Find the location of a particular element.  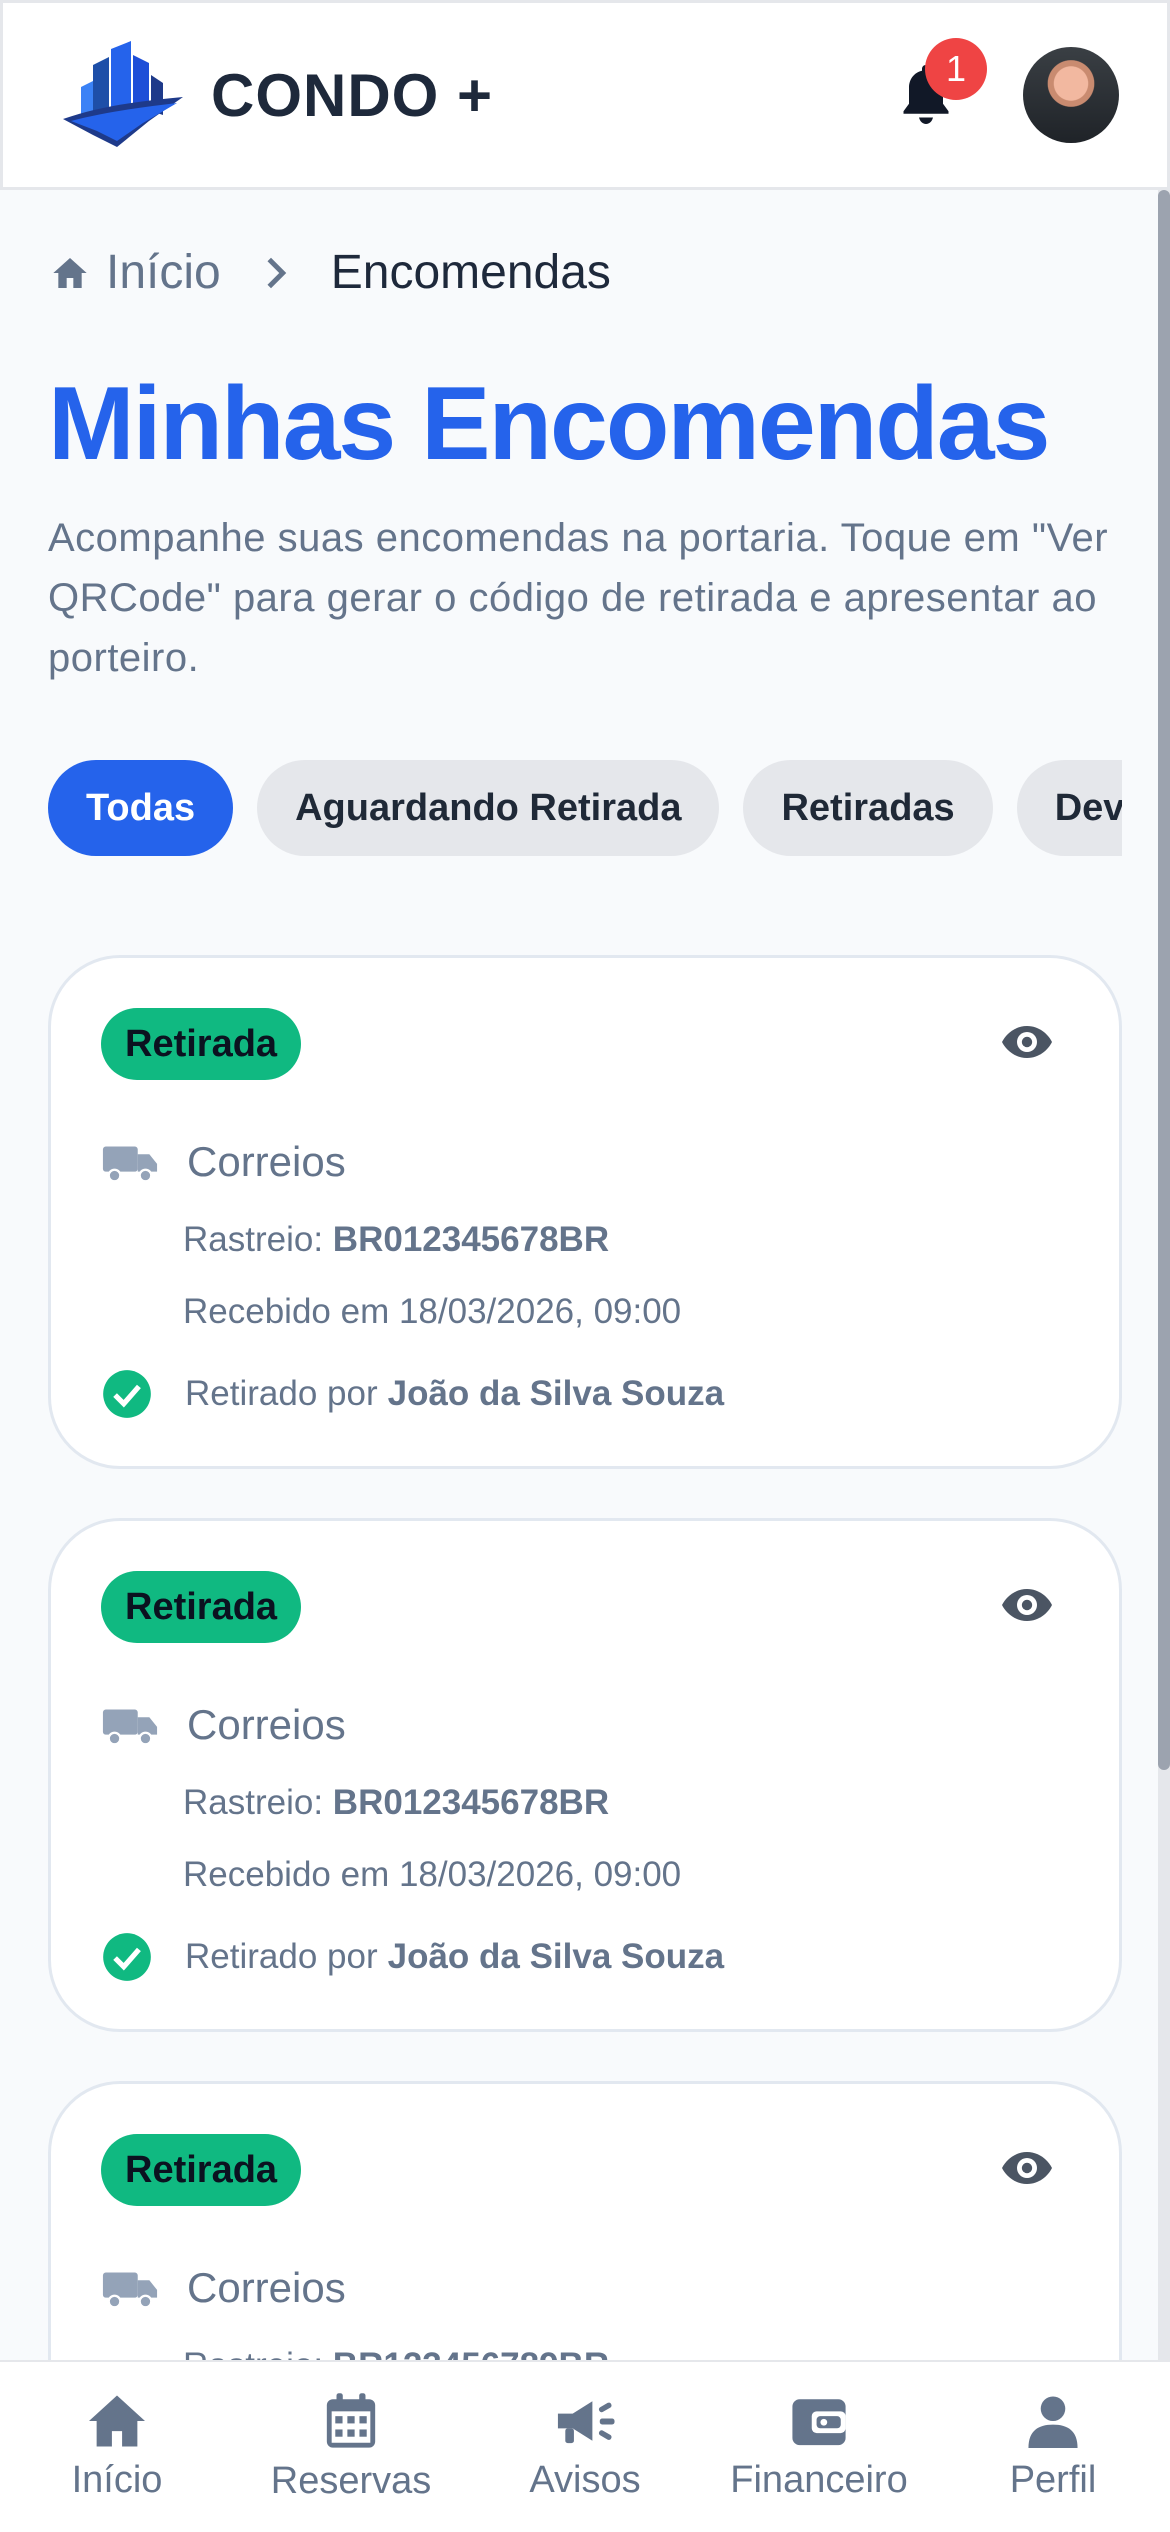

breadcrumb: Início Encomendas is located at coordinates (330, 272).